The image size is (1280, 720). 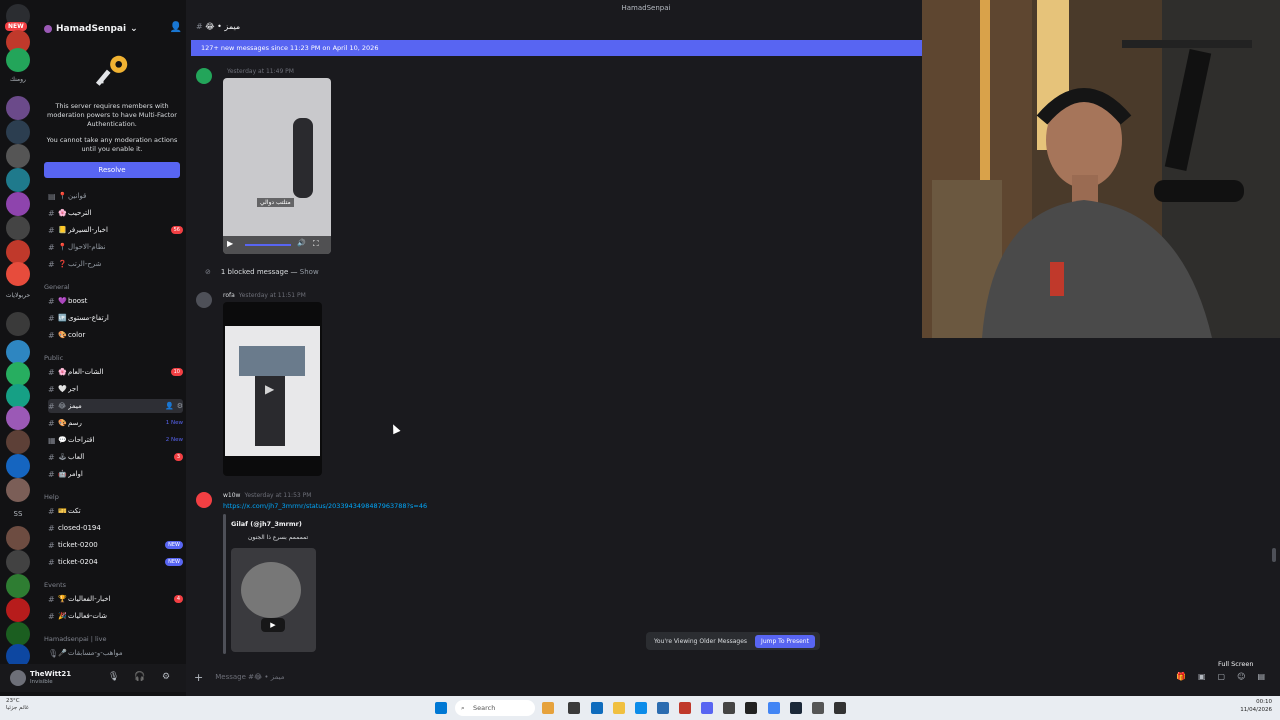 What do you see at coordinates (495, 708) in the screenshot?
I see `taskbar-search: ⌕ Search` at bounding box center [495, 708].